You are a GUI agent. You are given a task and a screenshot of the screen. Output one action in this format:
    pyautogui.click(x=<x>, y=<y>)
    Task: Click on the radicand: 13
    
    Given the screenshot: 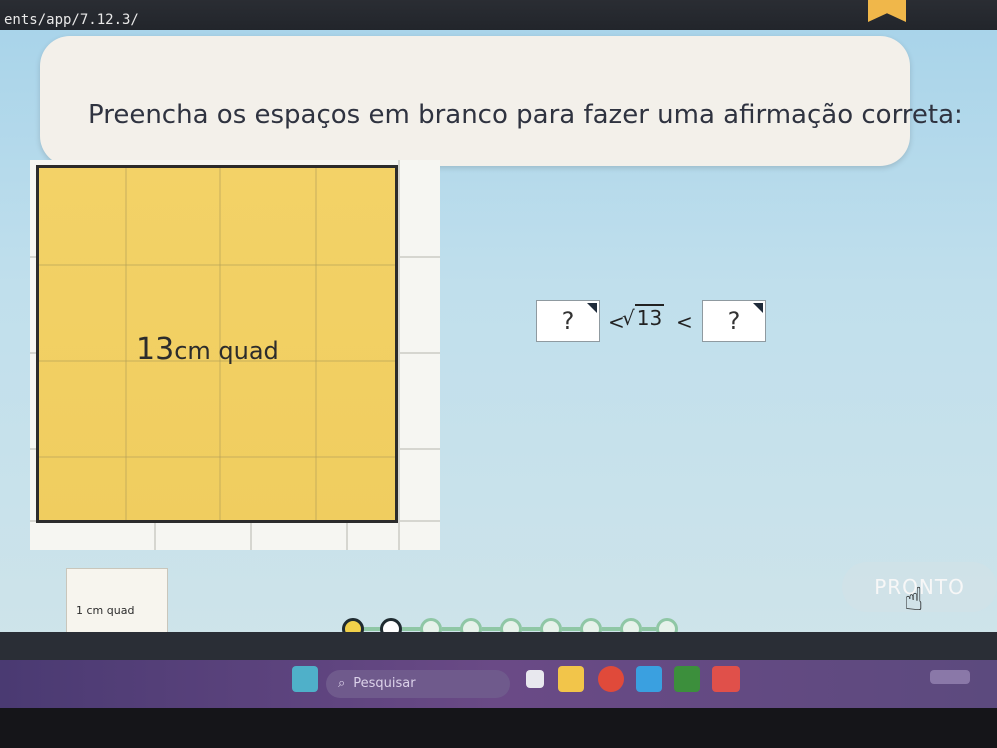 What is the action you would take?
    pyautogui.click(x=649, y=317)
    